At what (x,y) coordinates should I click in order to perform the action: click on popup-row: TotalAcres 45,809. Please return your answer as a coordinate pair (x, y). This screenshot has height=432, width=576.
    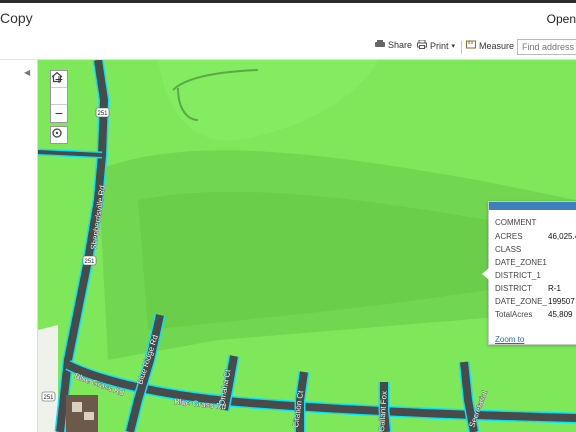
    Looking at the image, I should click on (534, 314).